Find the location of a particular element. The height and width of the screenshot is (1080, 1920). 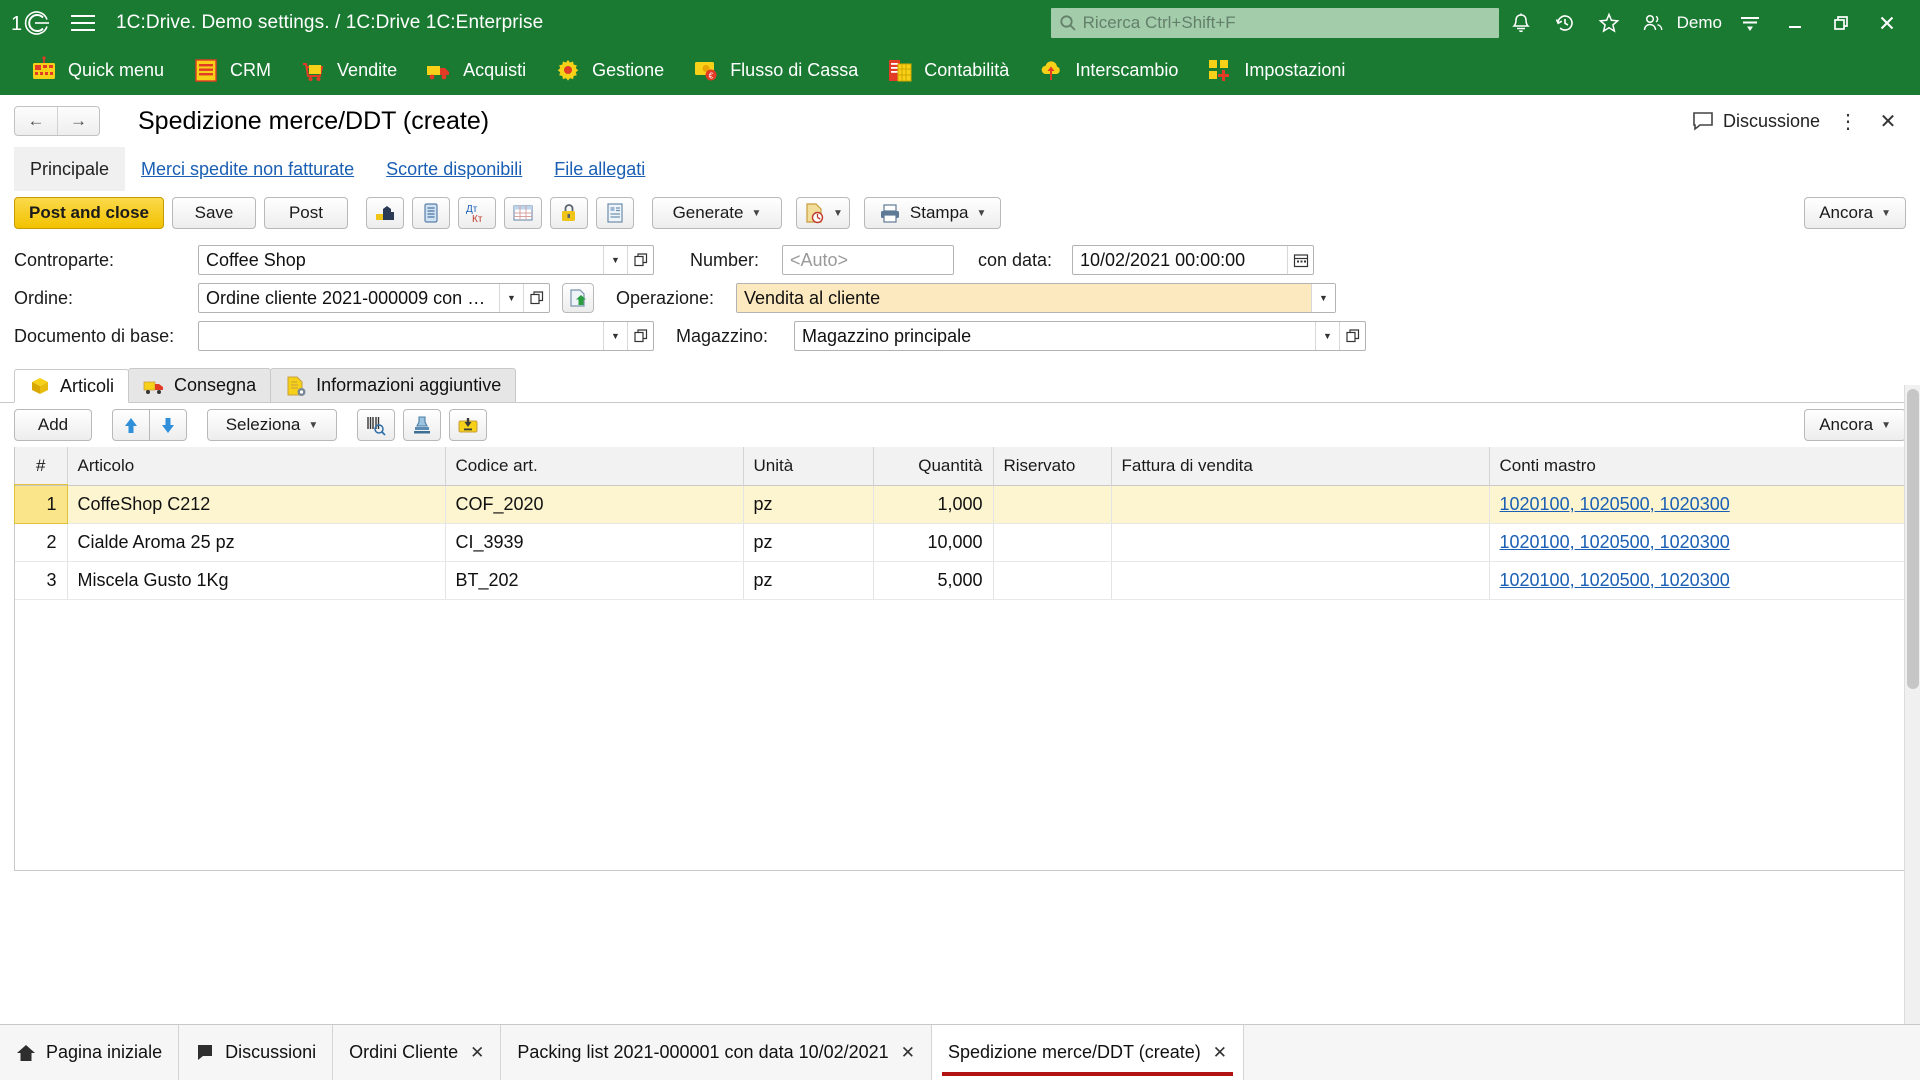

register-icon is located at coordinates (430, 213).